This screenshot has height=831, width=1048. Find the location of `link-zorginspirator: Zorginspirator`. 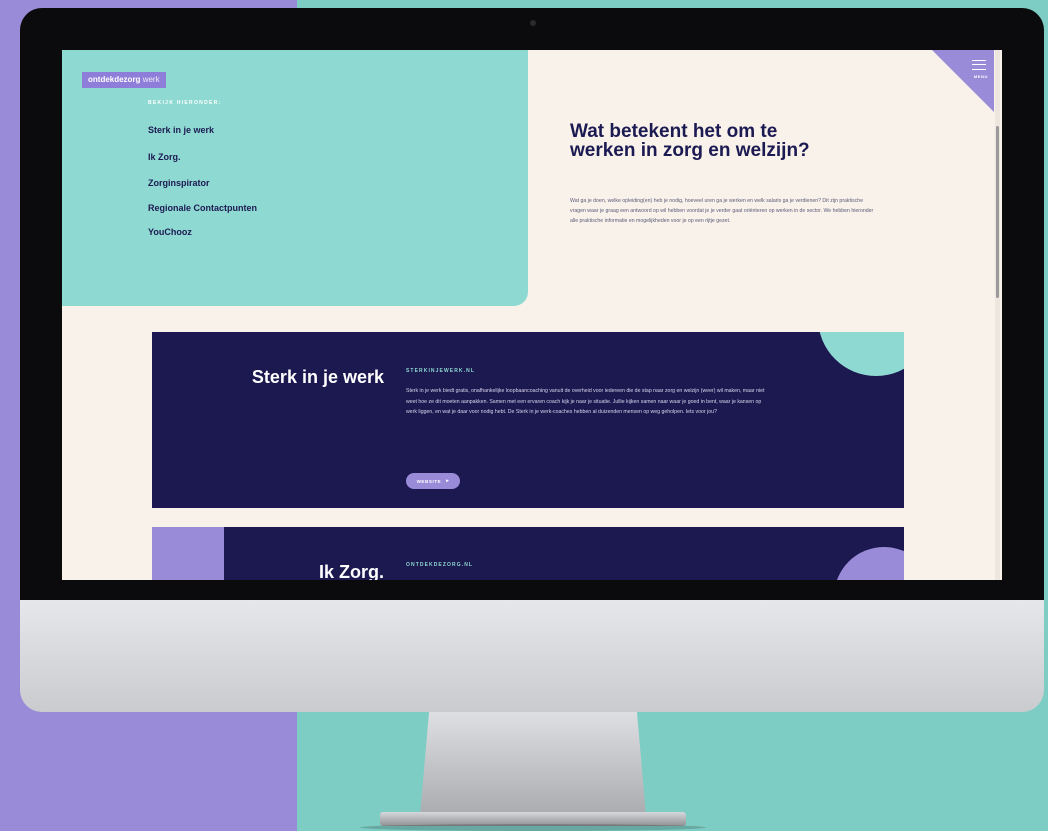

link-zorginspirator: Zorginspirator is located at coordinates (179, 183).